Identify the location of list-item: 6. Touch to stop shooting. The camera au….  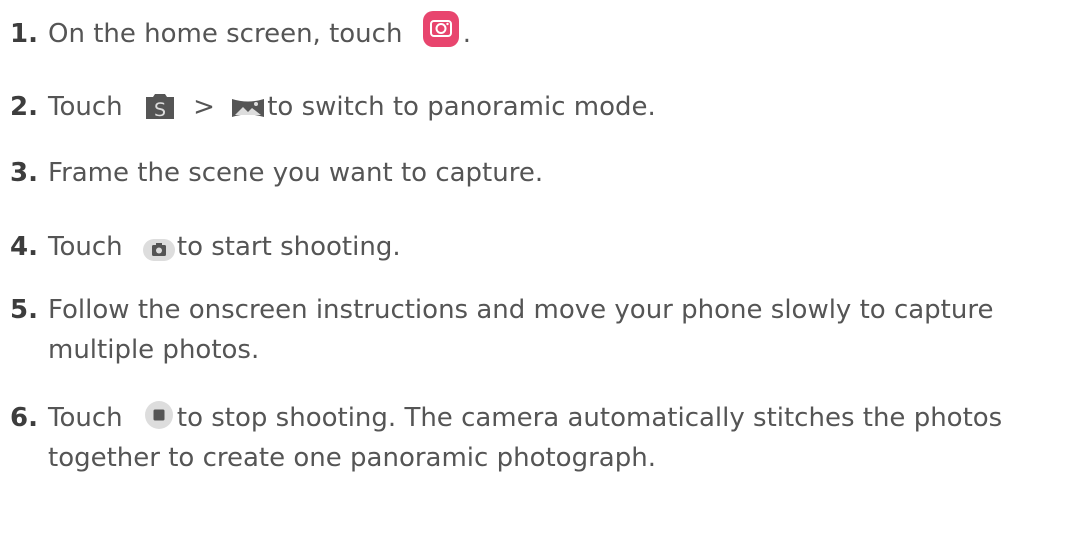
(547, 438).